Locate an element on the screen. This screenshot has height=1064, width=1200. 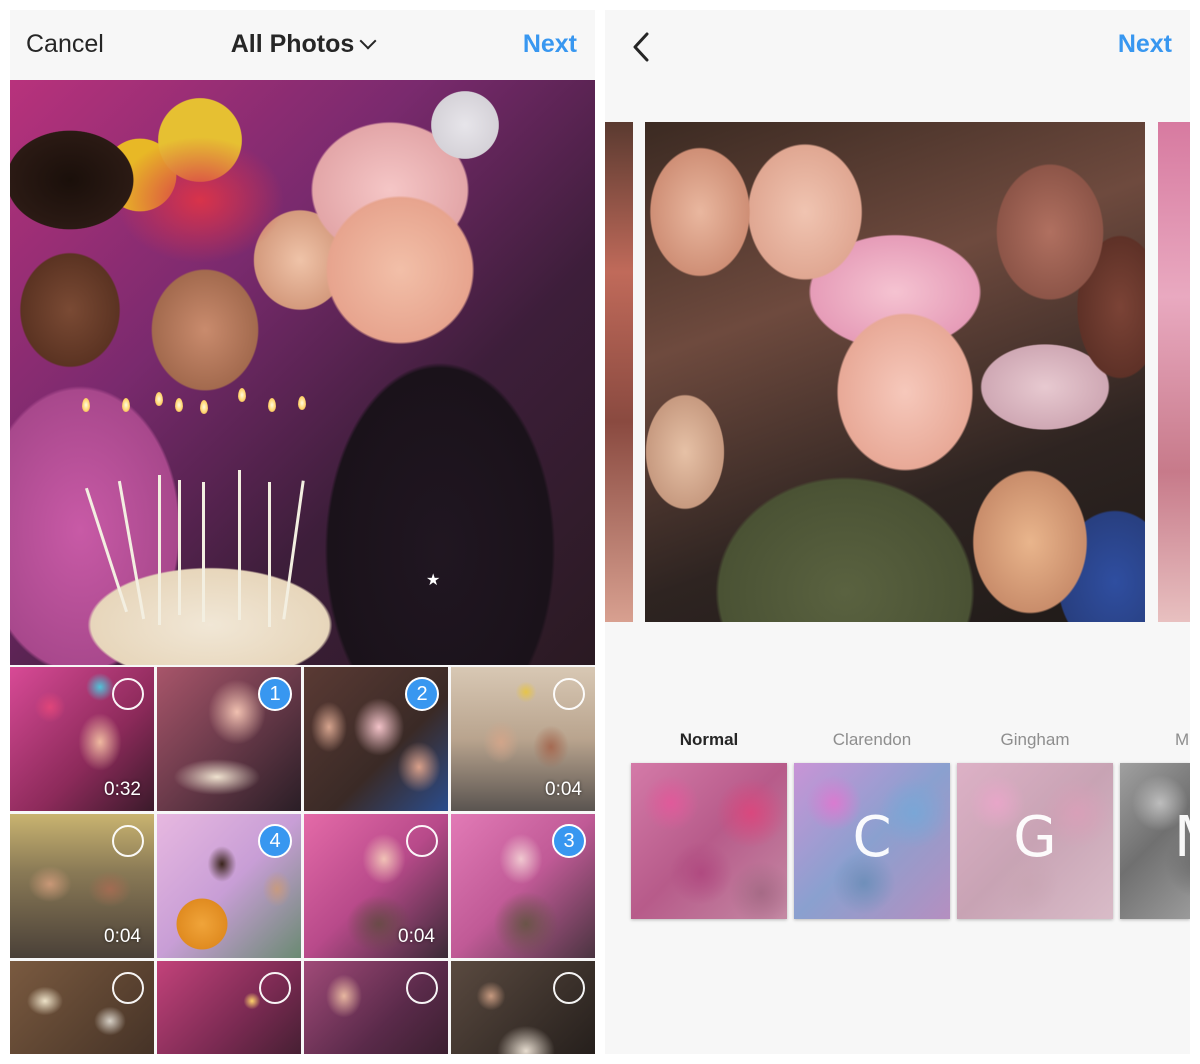
filter-thumbnail is located at coordinates (709, 841).